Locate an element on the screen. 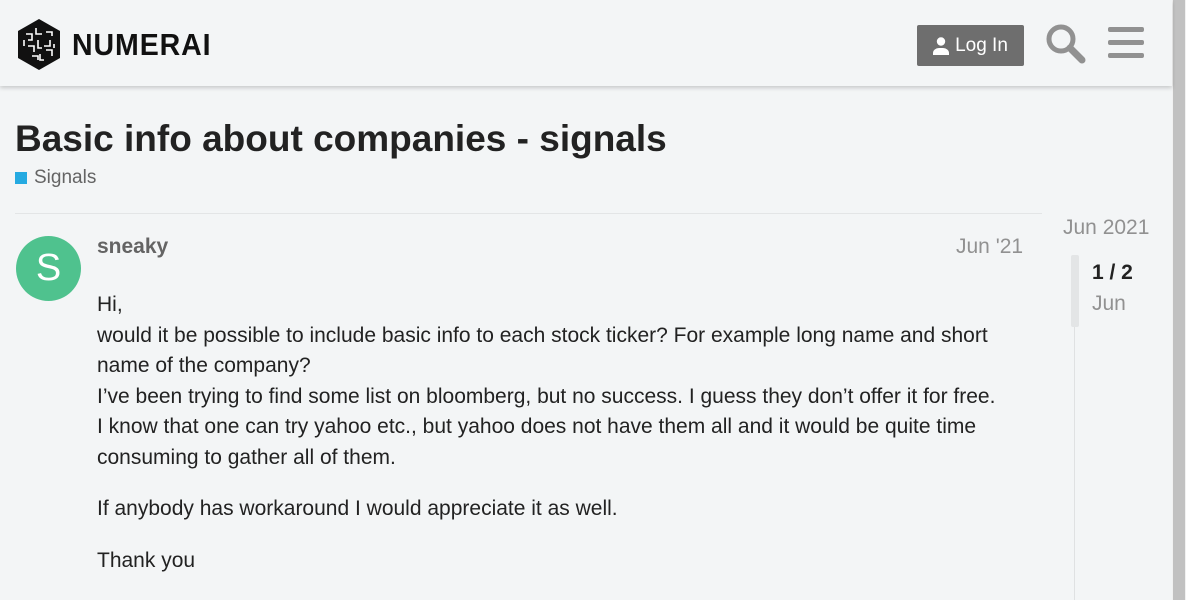 This screenshot has height=600, width=1186. category-badge: Signals is located at coordinates (55, 178).